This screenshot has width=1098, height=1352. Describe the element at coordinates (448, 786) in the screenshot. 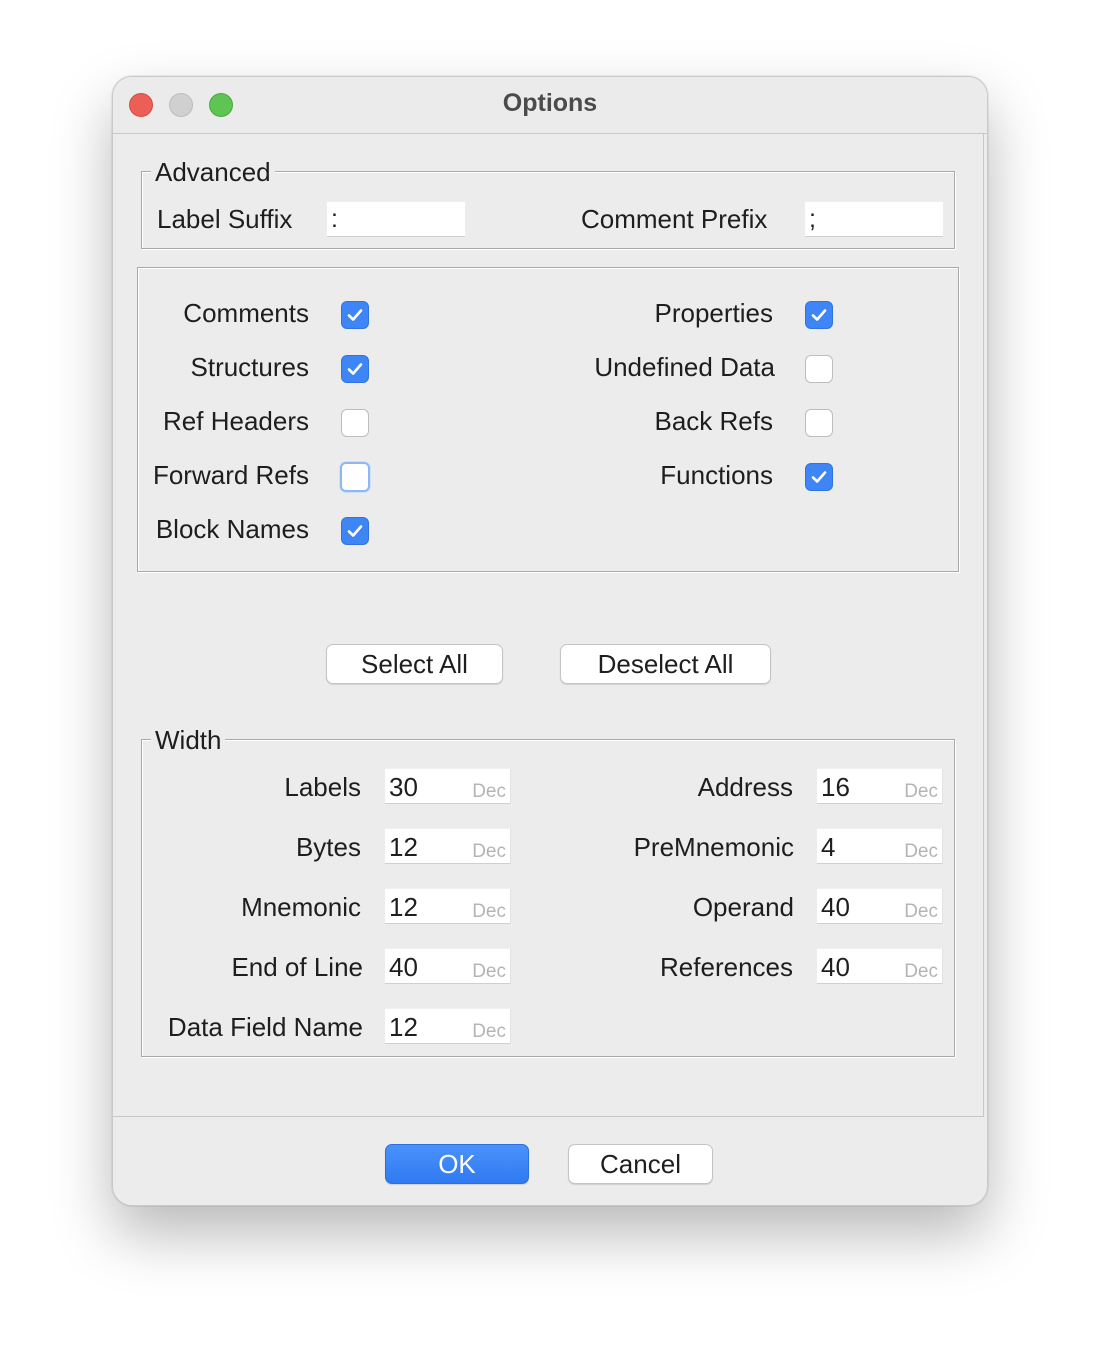

I see `labels-width-field: 30 Dec` at that location.